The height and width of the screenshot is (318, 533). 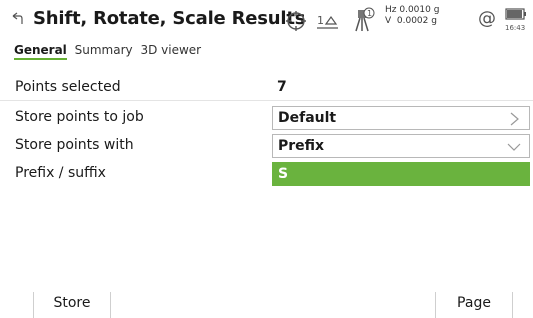 I want to click on store-to-job-value: Default, so click(x=307, y=118).